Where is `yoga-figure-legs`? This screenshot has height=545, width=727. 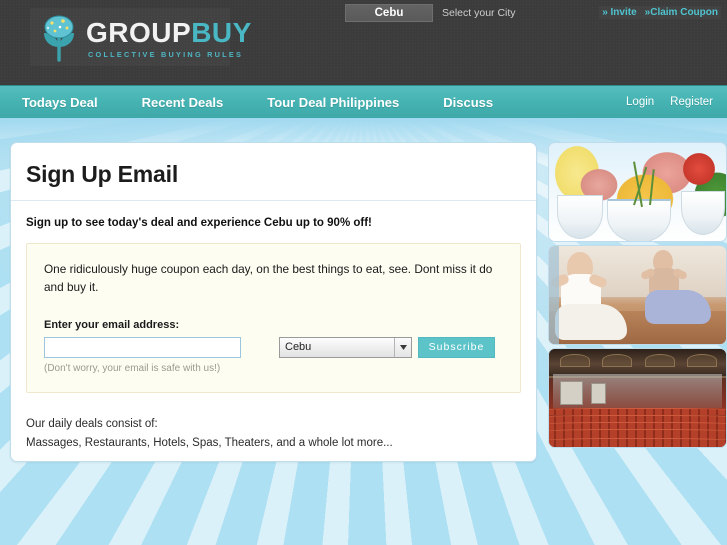
yoga-figure-legs is located at coordinates (591, 322).